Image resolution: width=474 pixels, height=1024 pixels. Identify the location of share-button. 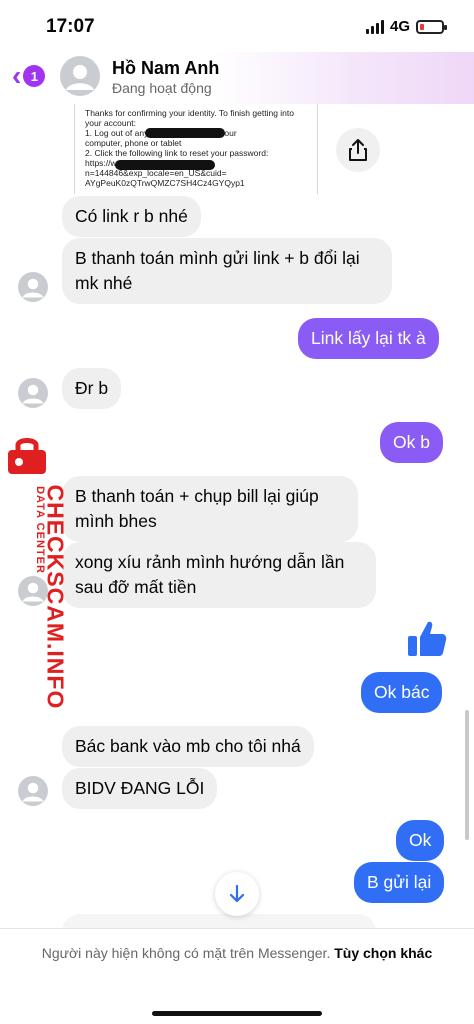
(358, 150).